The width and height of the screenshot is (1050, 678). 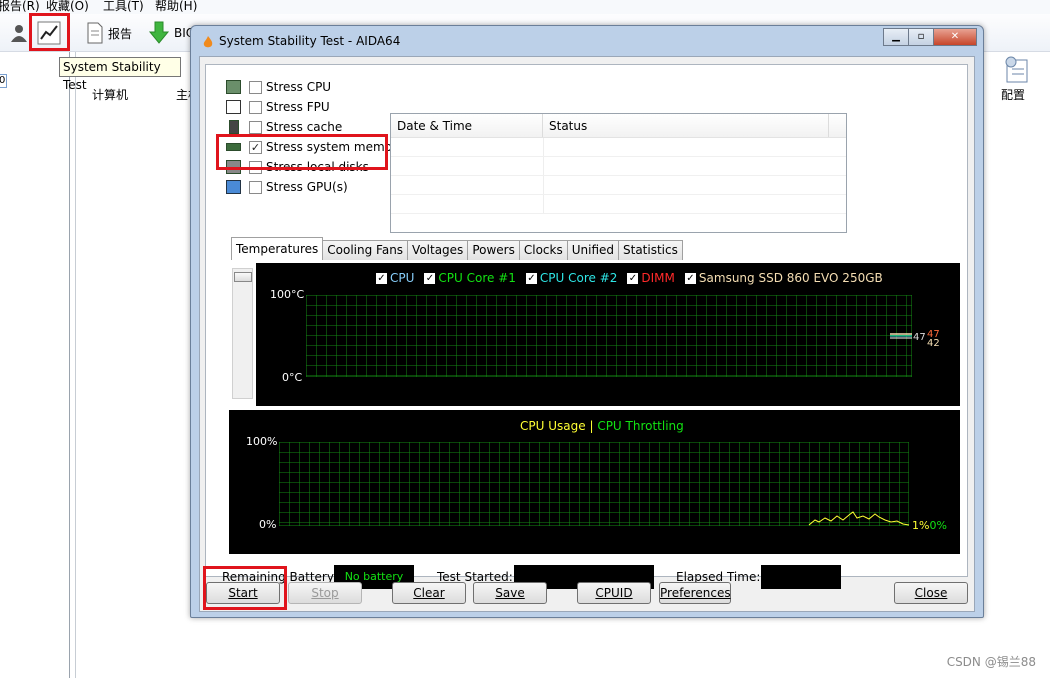 I want to click on close-window-button: ✕, so click(x=955, y=37).